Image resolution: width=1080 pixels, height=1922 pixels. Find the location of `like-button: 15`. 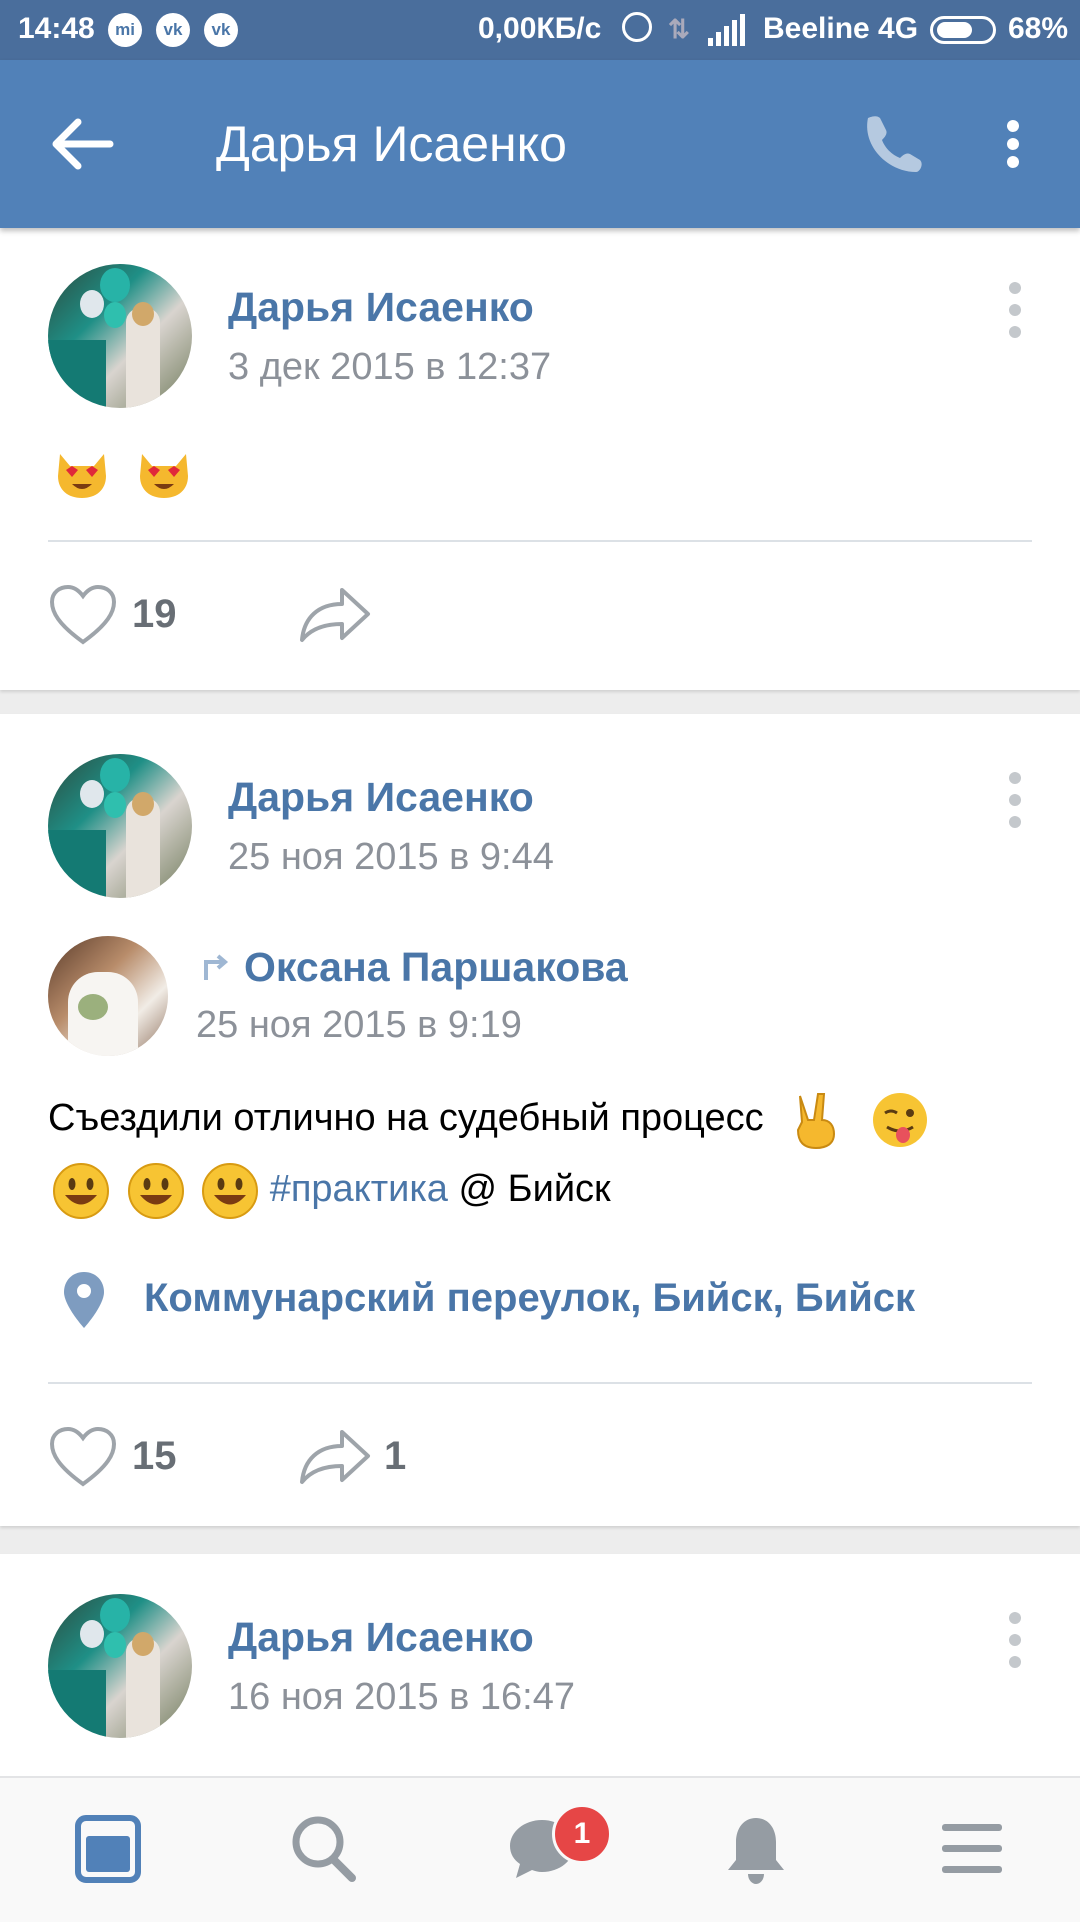

like-button: 15 is located at coordinates (138, 1461).